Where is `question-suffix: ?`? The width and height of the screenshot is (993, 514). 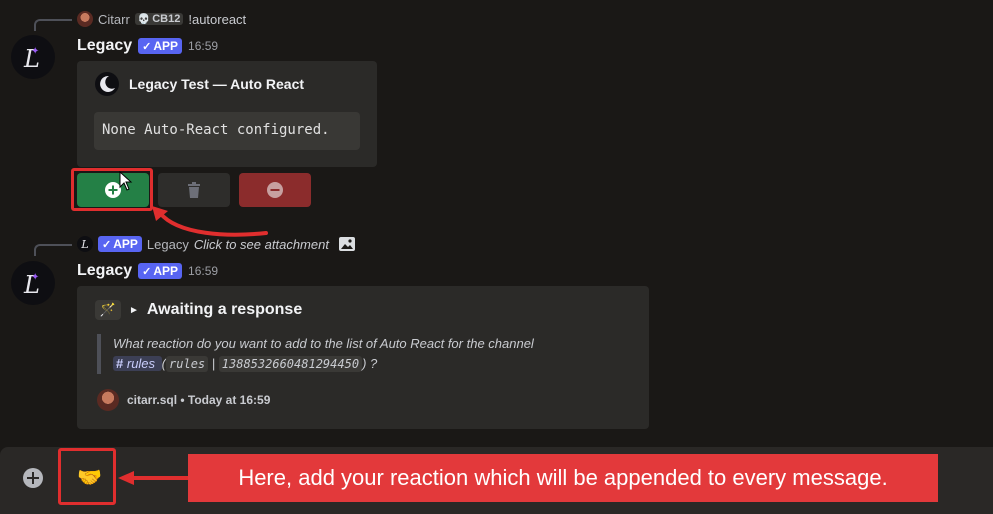
question-suffix: ? is located at coordinates (374, 363).